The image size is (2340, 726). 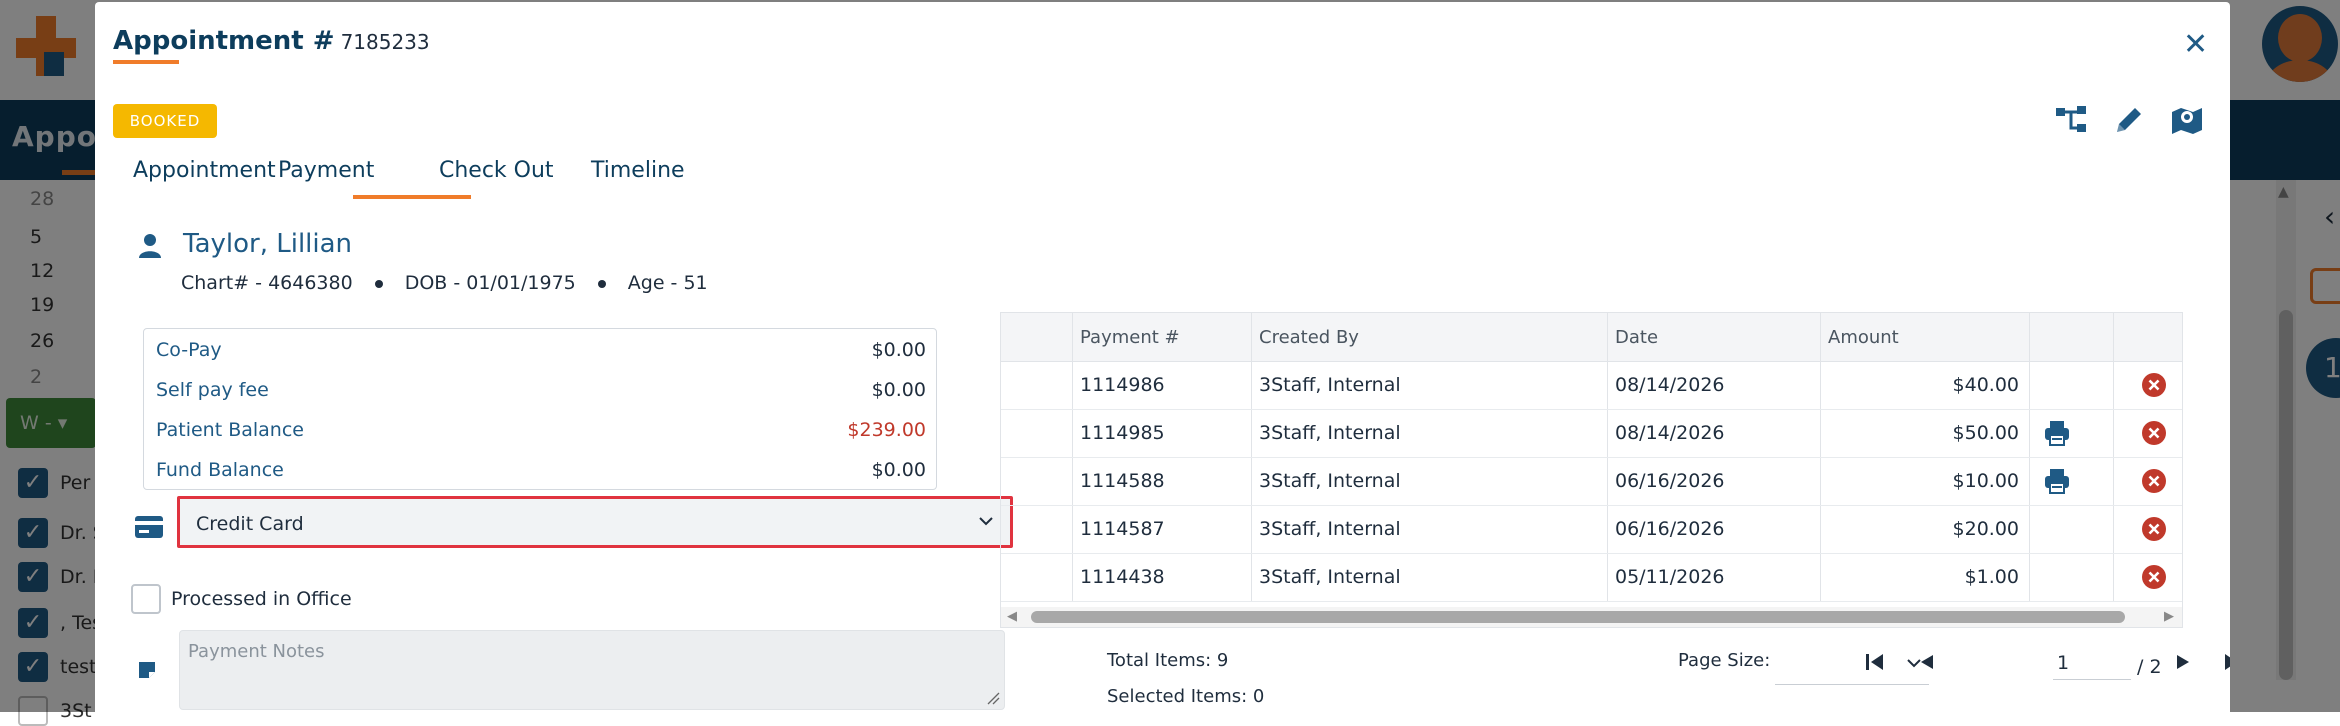 I want to click on page-size-label: Page Size:, so click(x=1724, y=660).